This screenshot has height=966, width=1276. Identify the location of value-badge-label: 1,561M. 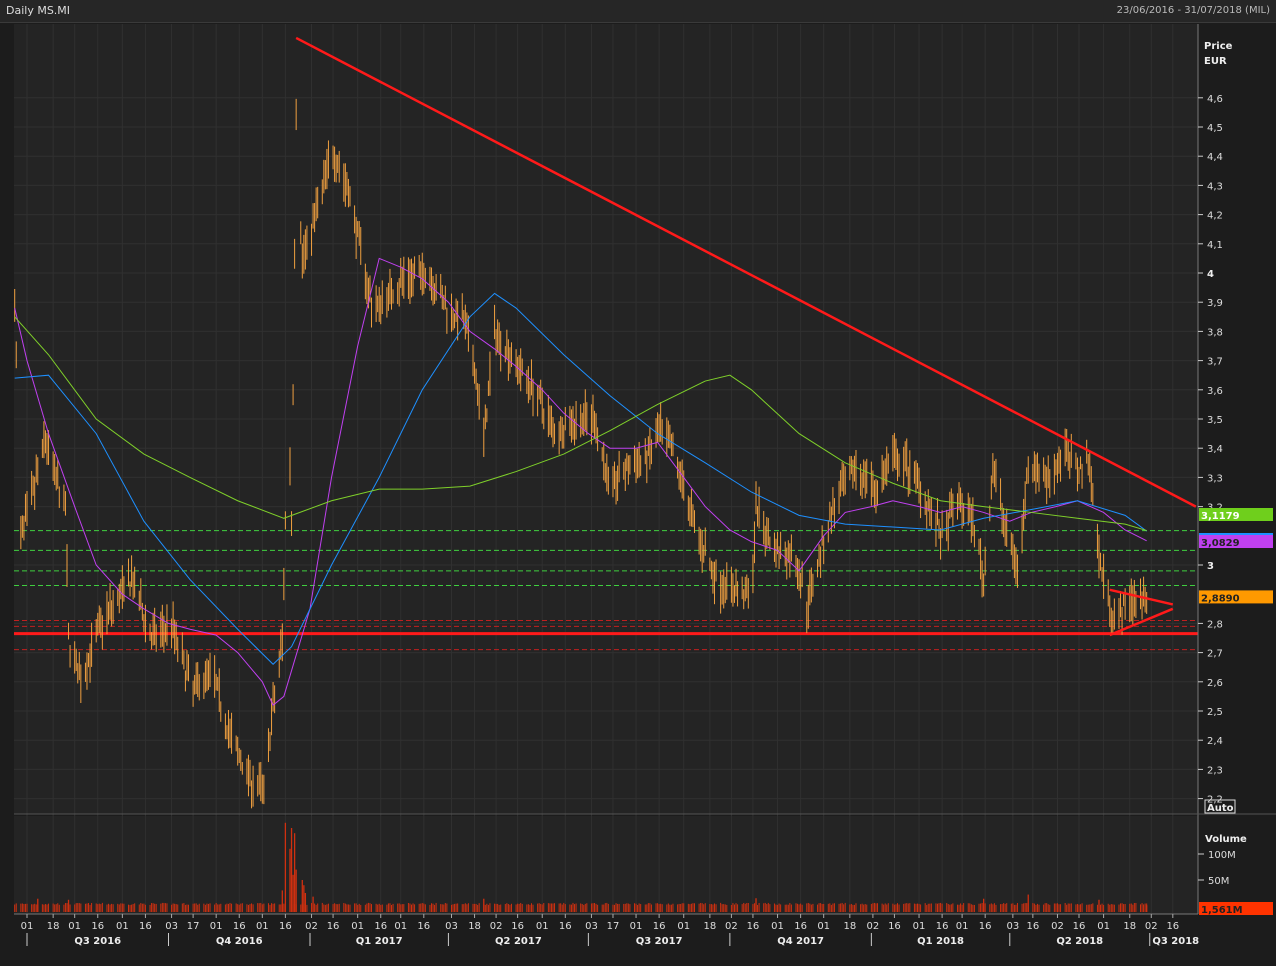
(1222, 910).